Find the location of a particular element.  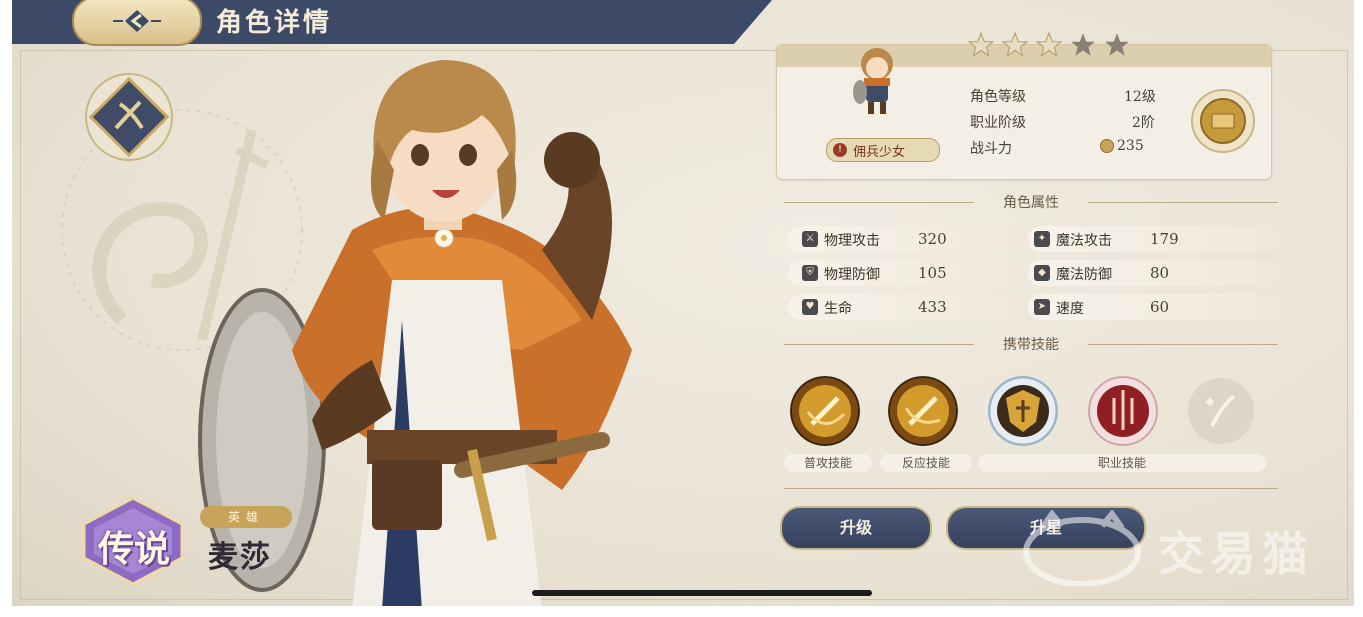

job-exclamation-icon: ! is located at coordinates (840, 150).